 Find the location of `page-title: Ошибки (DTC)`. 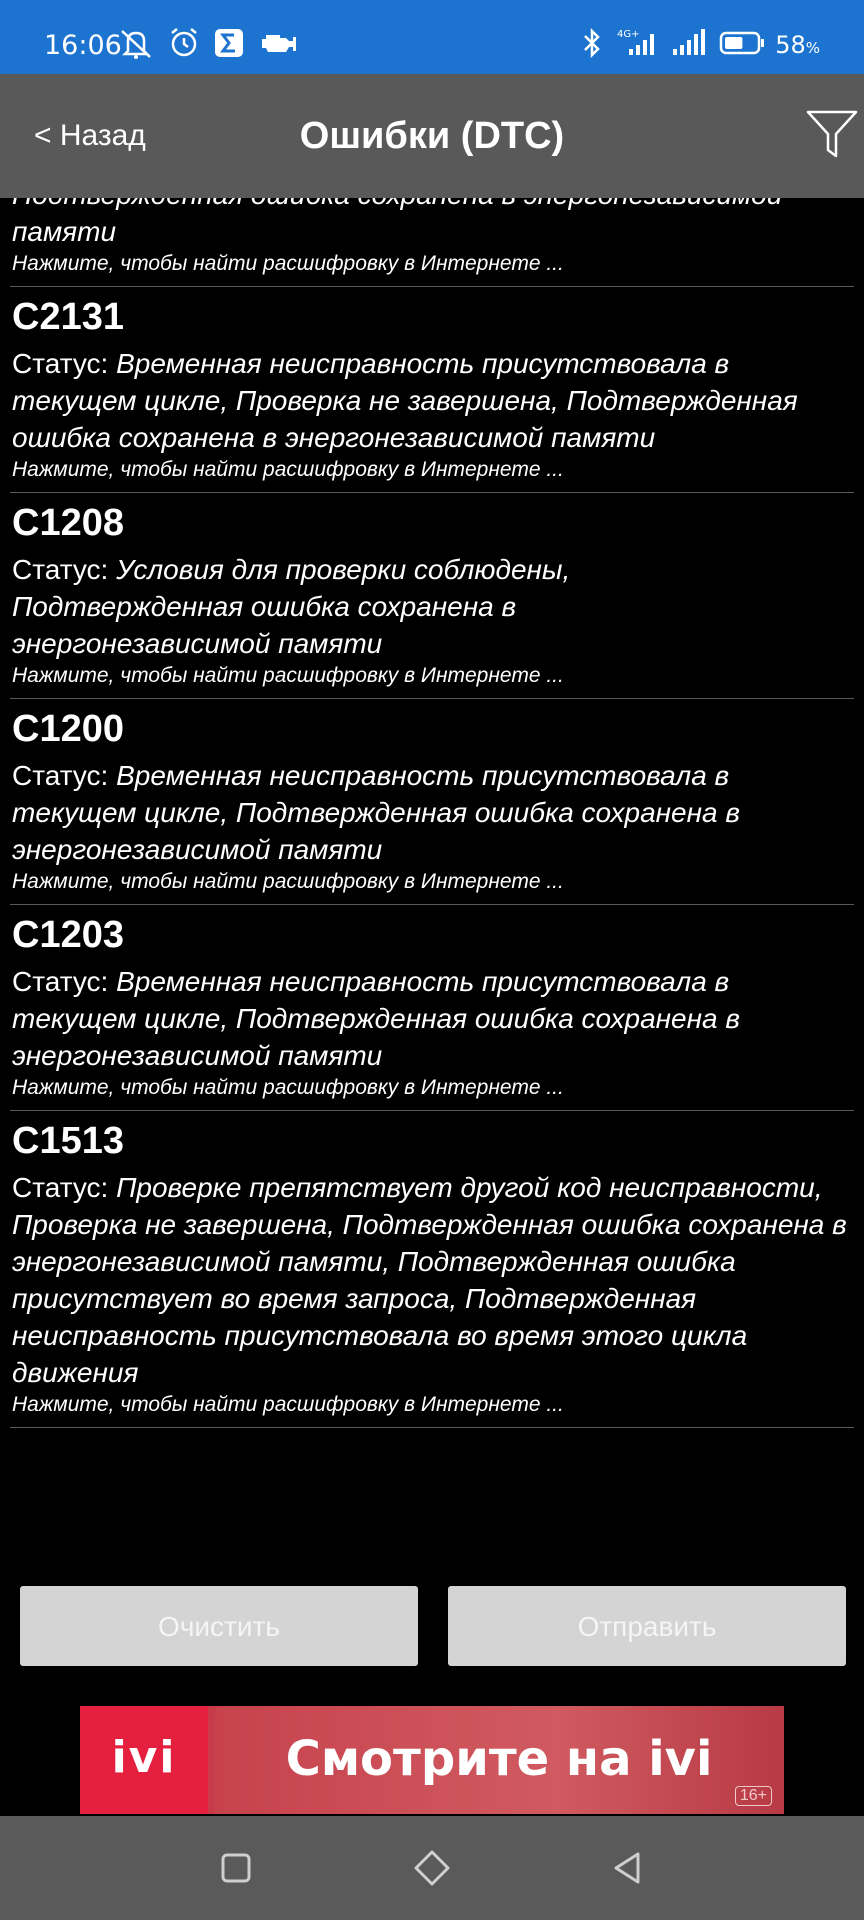

page-title: Ошибки (DTC) is located at coordinates (432, 136).